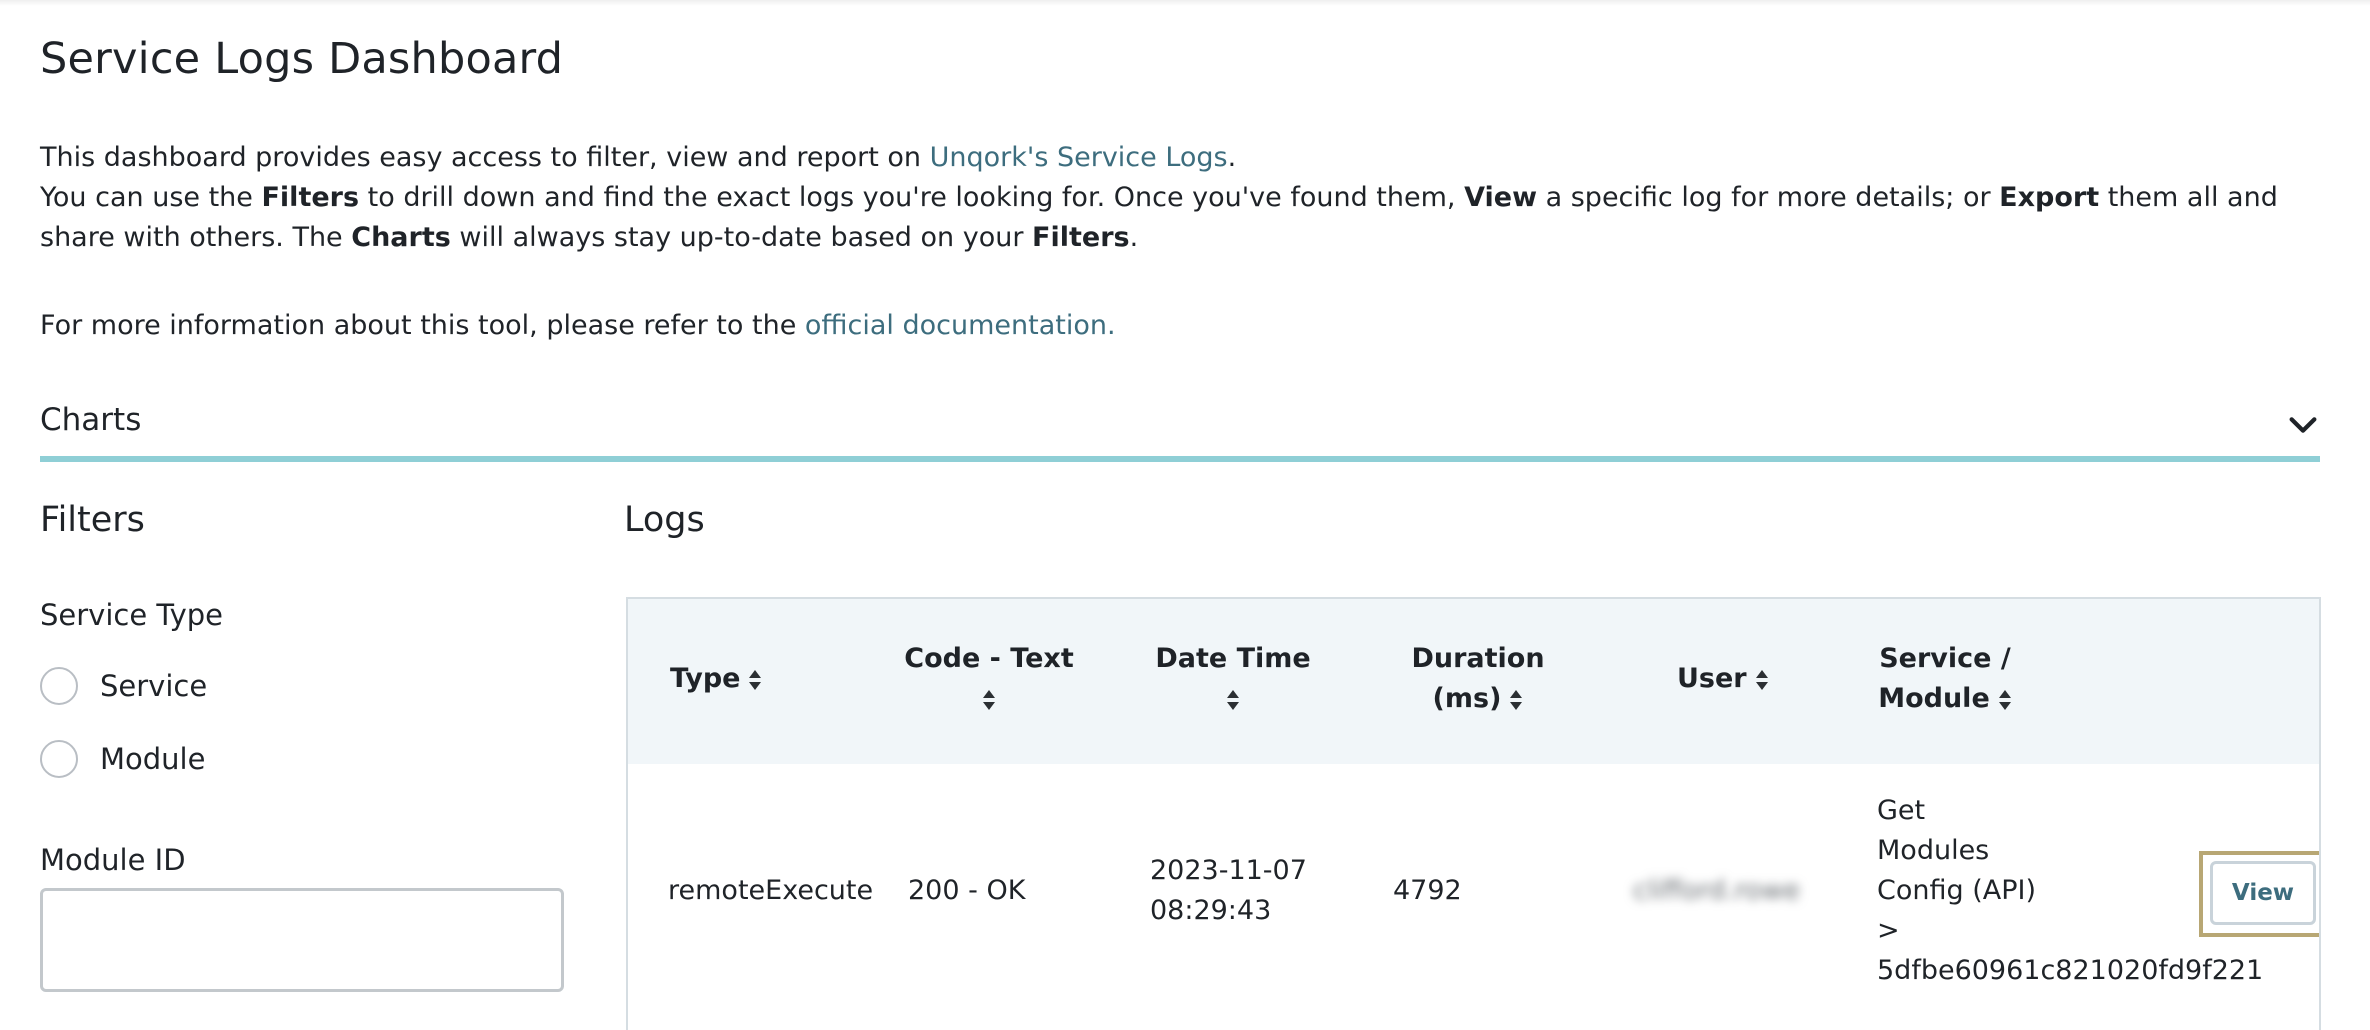 The width and height of the screenshot is (2370, 1030). Describe the element at coordinates (664, 520) in the screenshot. I see `logs-title: Logs` at that location.